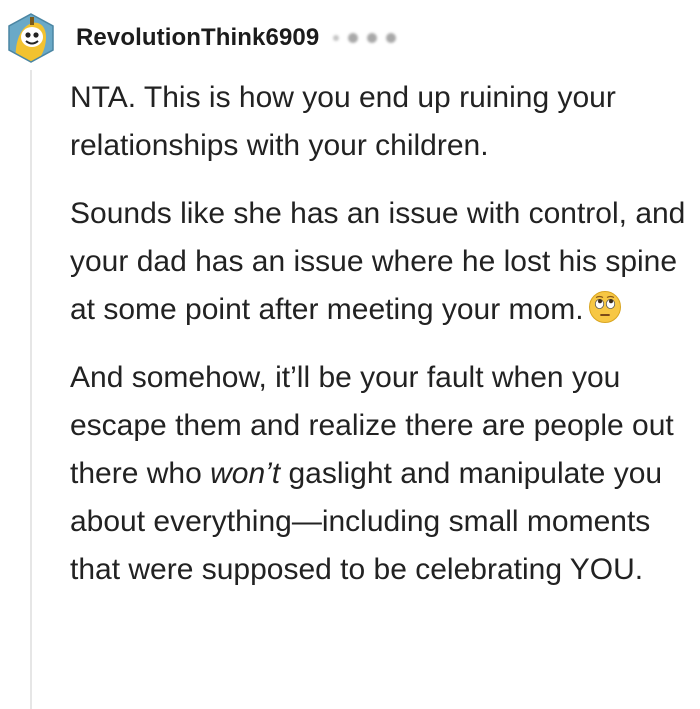 The height and width of the screenshot is (709, 700). I want to click on thread-line, so click(31, 389).